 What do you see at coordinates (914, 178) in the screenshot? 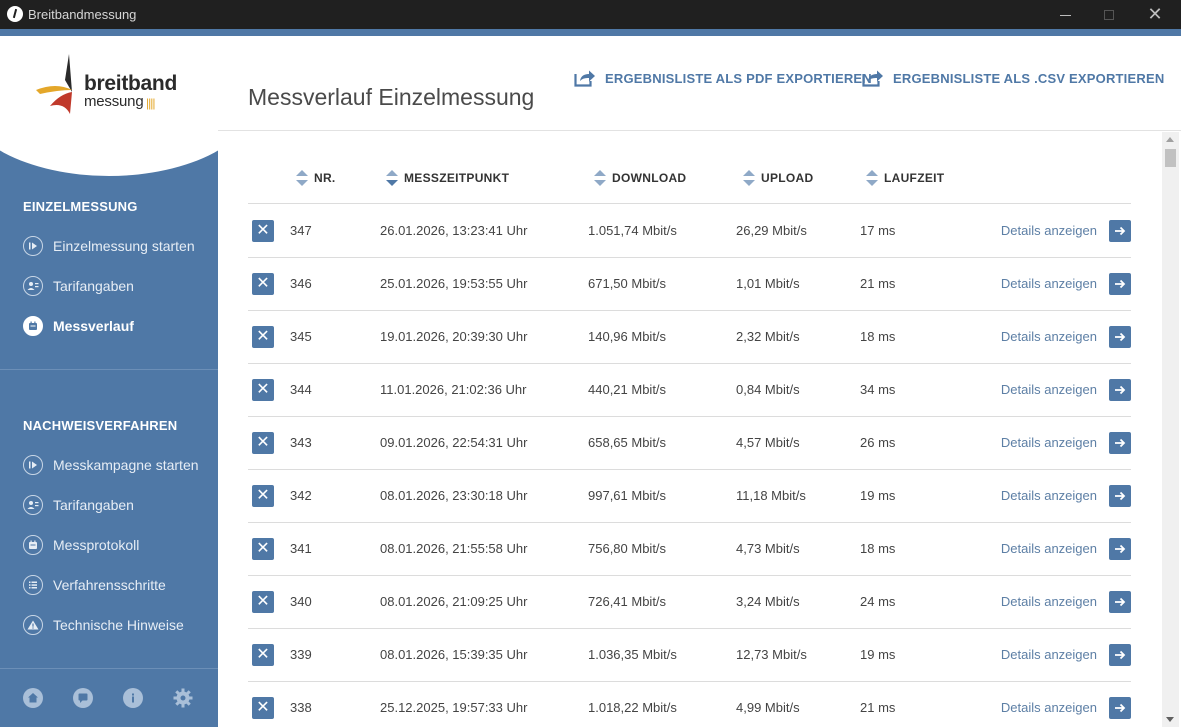
I see `column-header-label: LAUFZEIT` at bounding box center [914, 178].